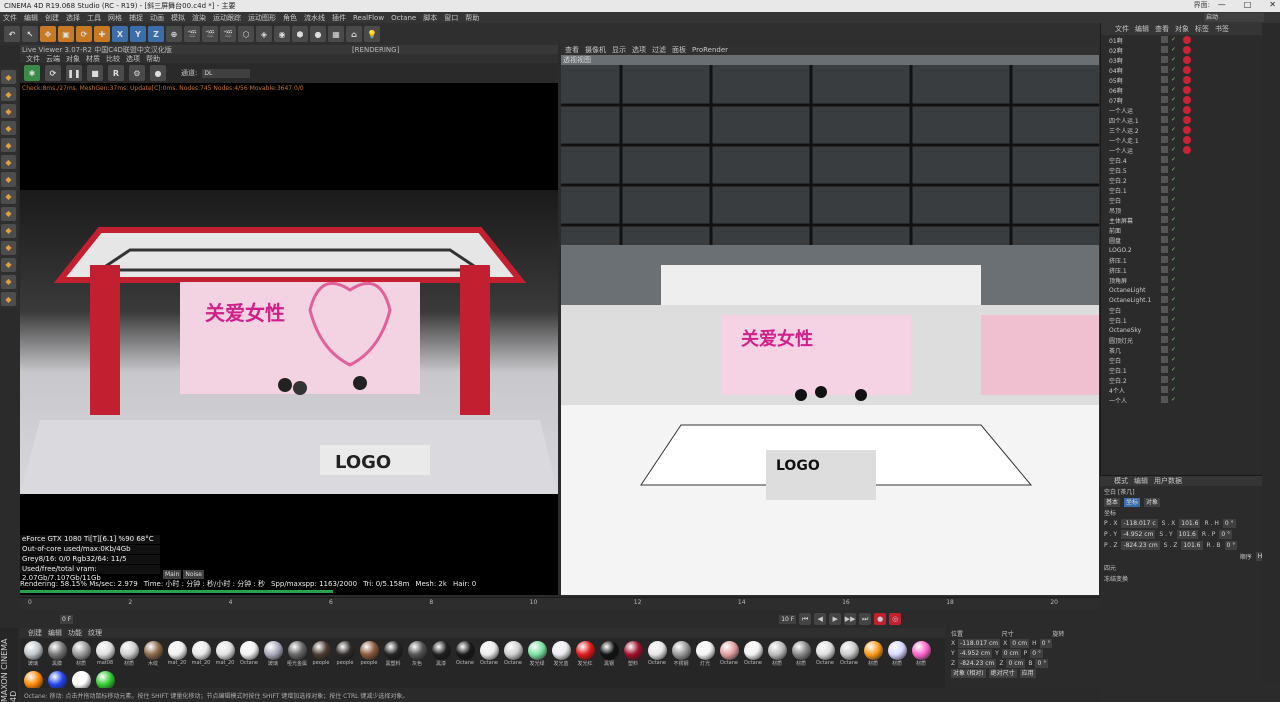 The width and height of the screenshot is (1280, 702). What do you see at coordinates (595, 50) in the screenshot?
I see `viewport-menu-item: 摄像机` at bounding box center [595, 50].